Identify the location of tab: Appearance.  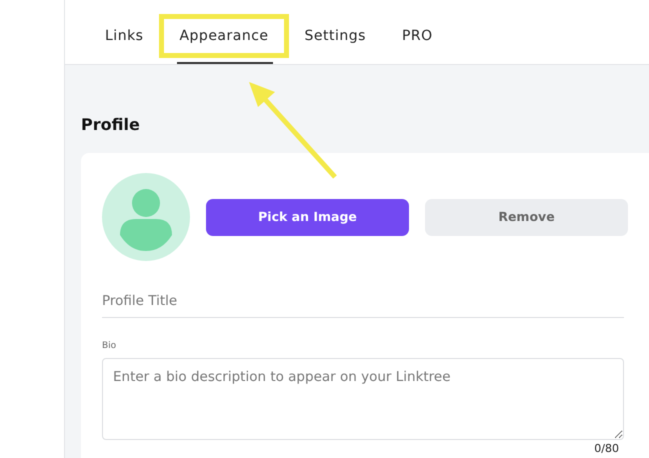
(224, 36).